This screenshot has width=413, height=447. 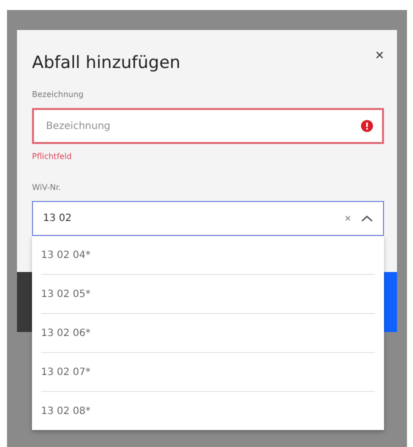 I want to click on error-message: Pflichtfeld, so click(x=52, y=156).